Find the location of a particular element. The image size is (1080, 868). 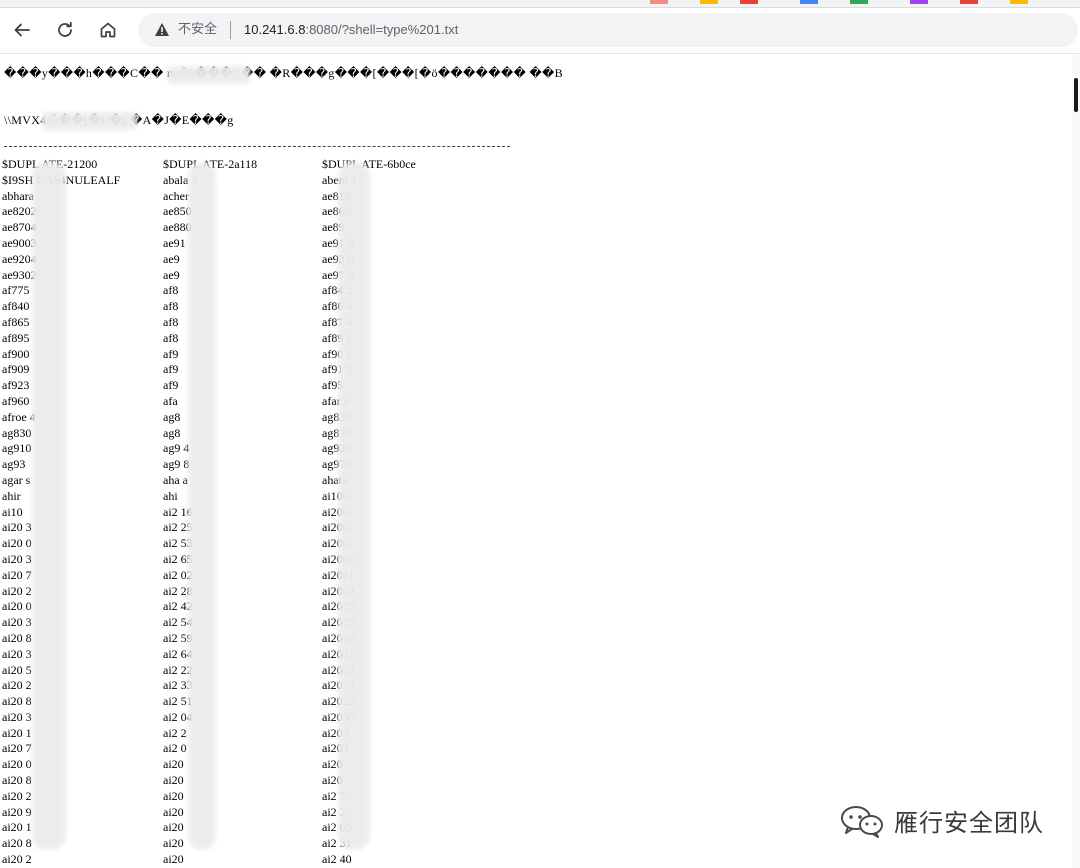

back-arrow-icon is located at coordinates (22, 30).